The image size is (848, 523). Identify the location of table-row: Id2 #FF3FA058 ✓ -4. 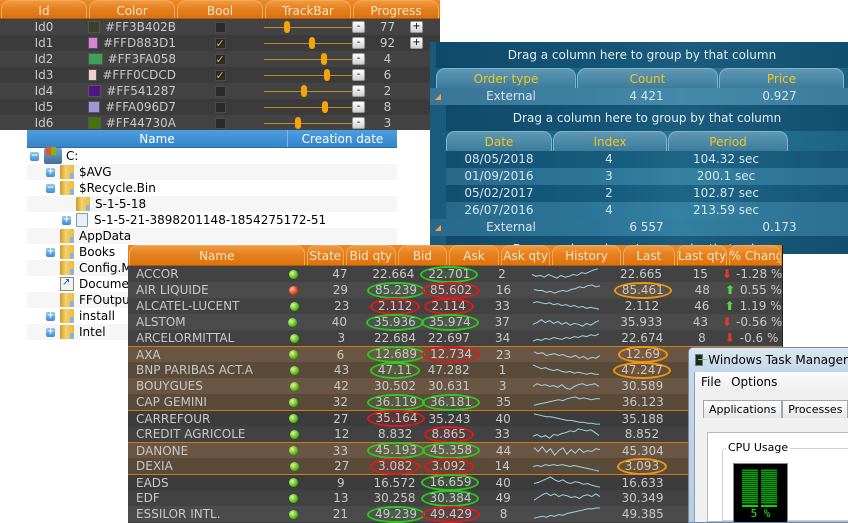
(220, 59).